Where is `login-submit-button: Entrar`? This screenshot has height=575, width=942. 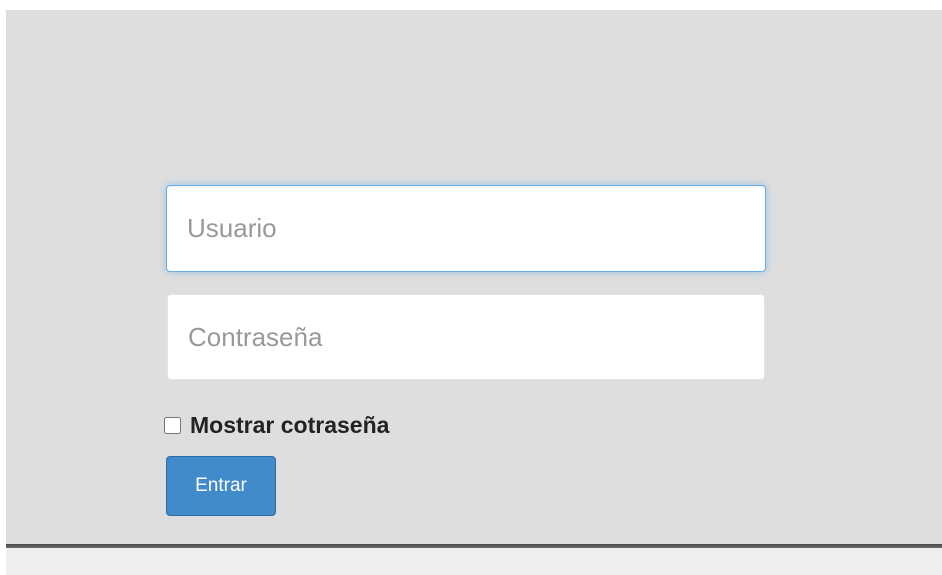 login-submit-button: Entrar is located at coordinates (221, 486).